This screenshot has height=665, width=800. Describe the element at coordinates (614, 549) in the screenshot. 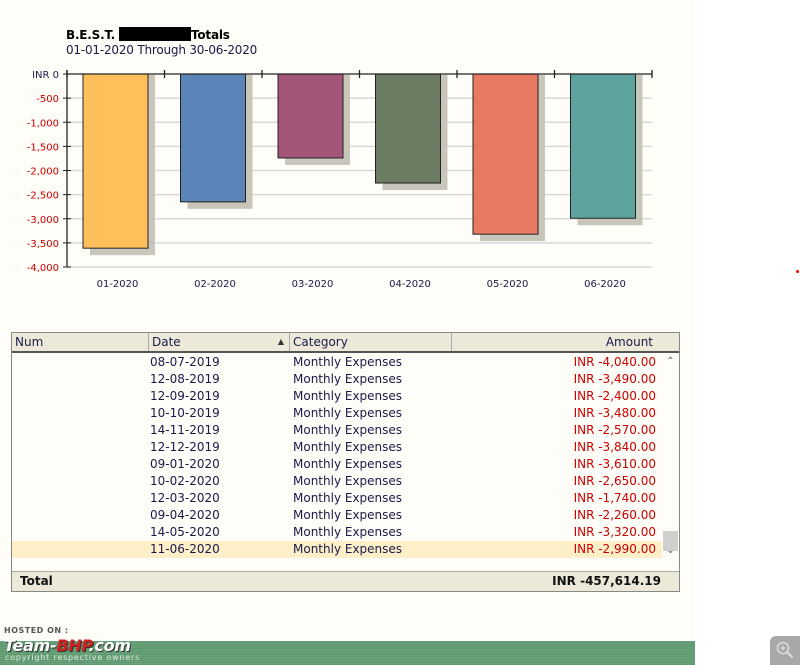

I see `cell-amount: INR -2,990.00` at that location.